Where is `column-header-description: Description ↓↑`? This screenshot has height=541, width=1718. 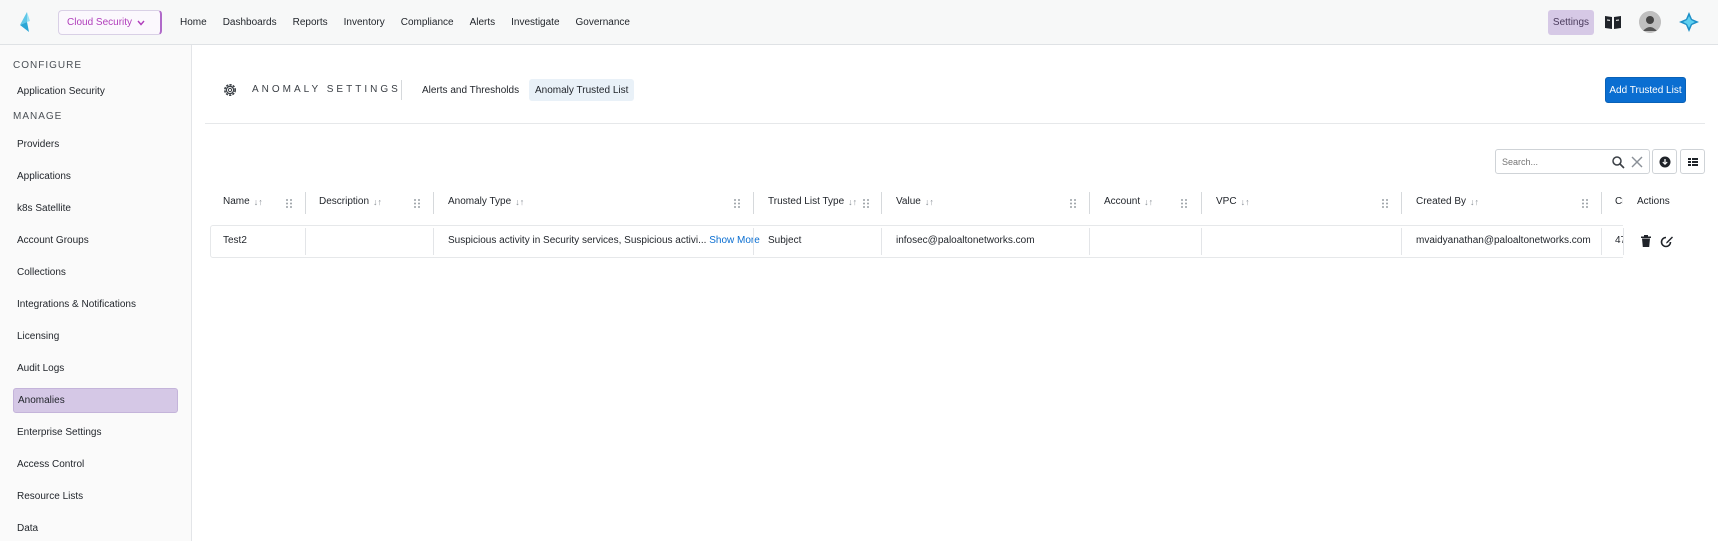
column-header-description: Description ↓↑ is located at coordinates (350, 201).